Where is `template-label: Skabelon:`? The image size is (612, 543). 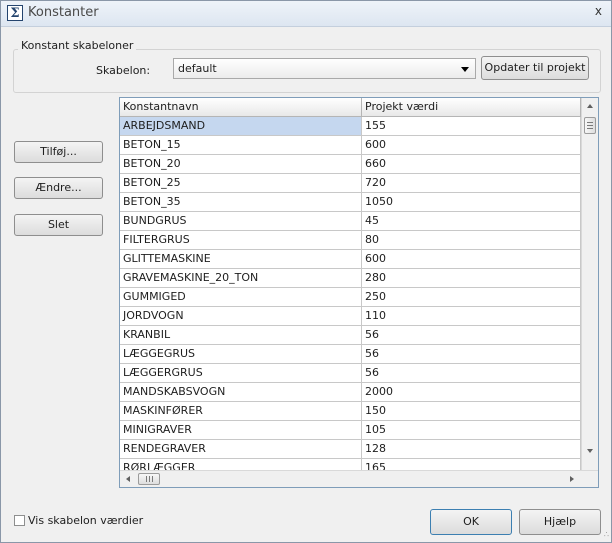 template-label: Skabelon: is located at coordinates (123, 70).